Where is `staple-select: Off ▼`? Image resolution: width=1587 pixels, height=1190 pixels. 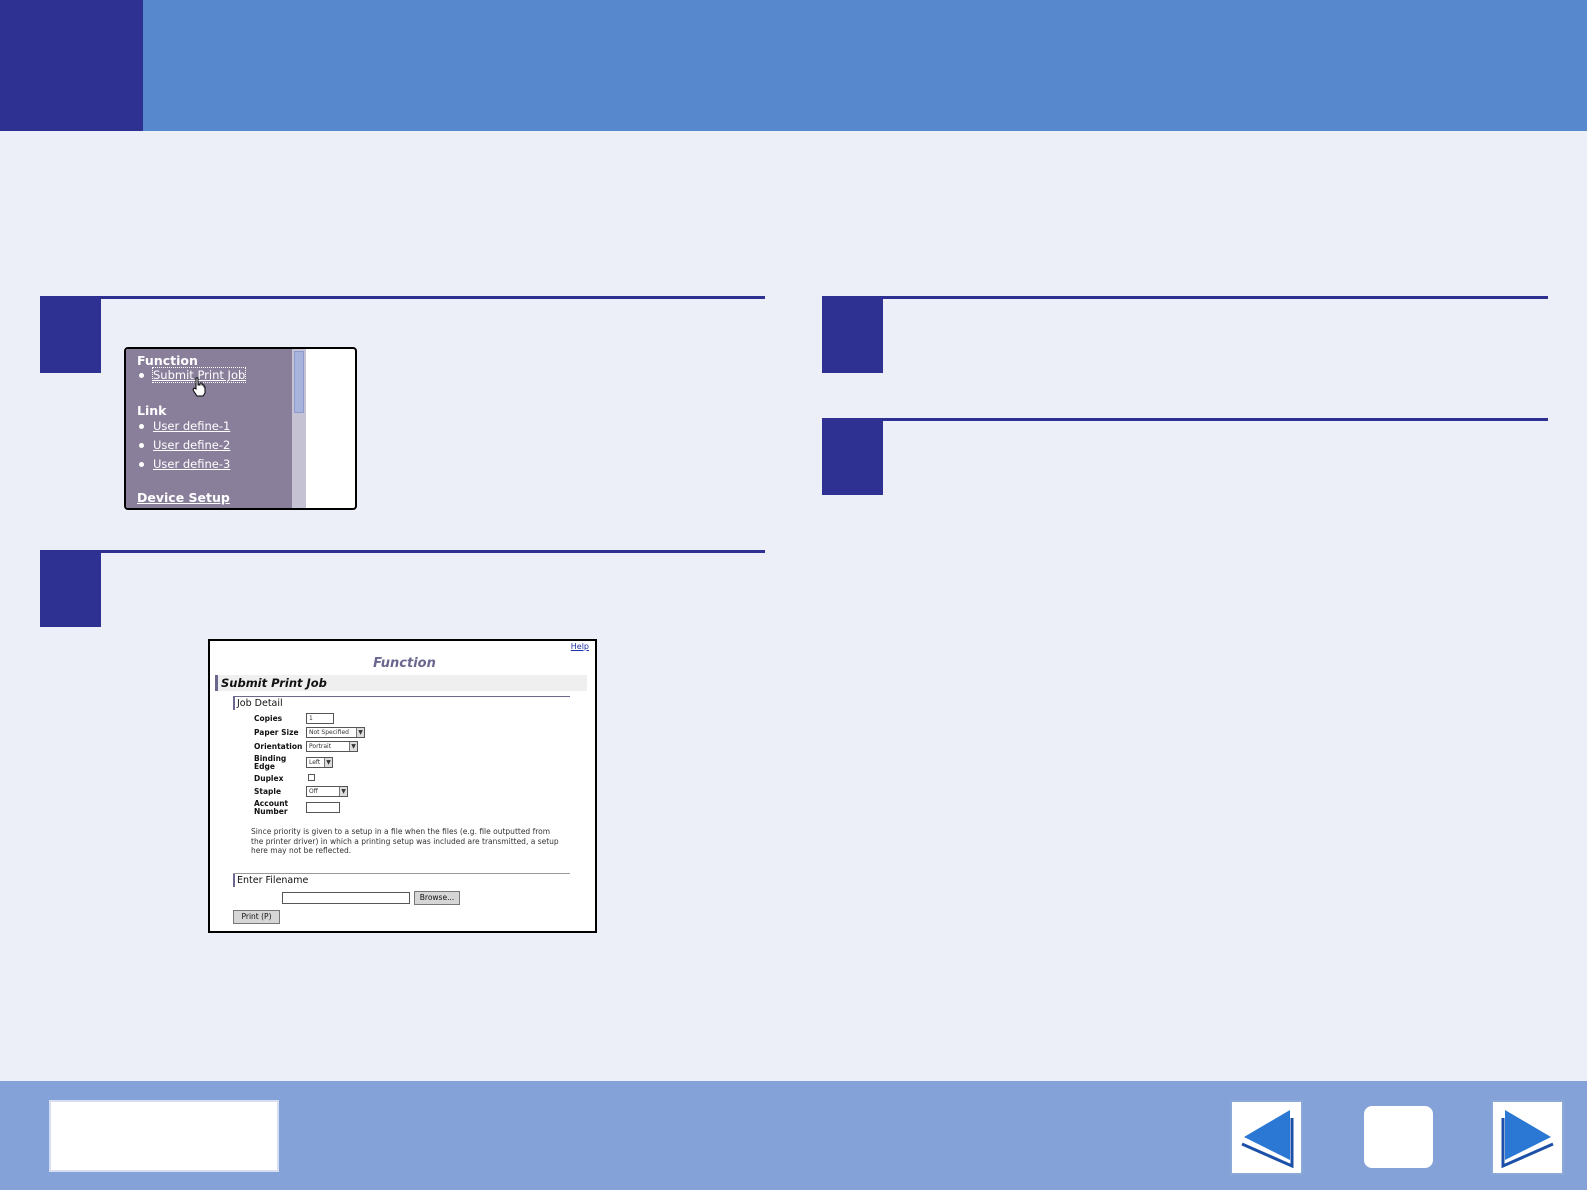 staple-select: Off ▼ is located at coordinates (327, 791).